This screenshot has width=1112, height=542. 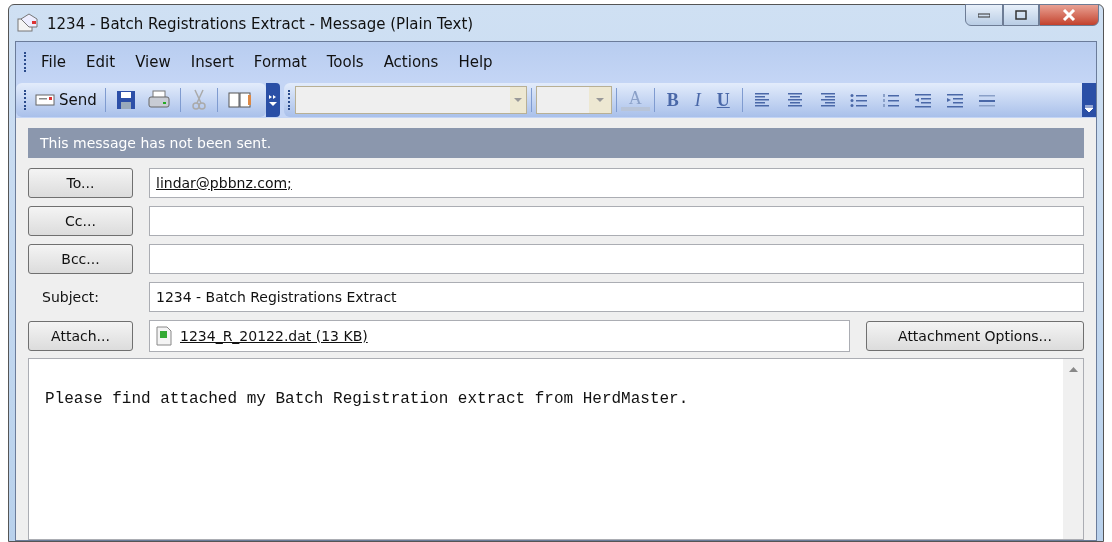 I want to click on menu-item: File, so click(x=54, y=62).